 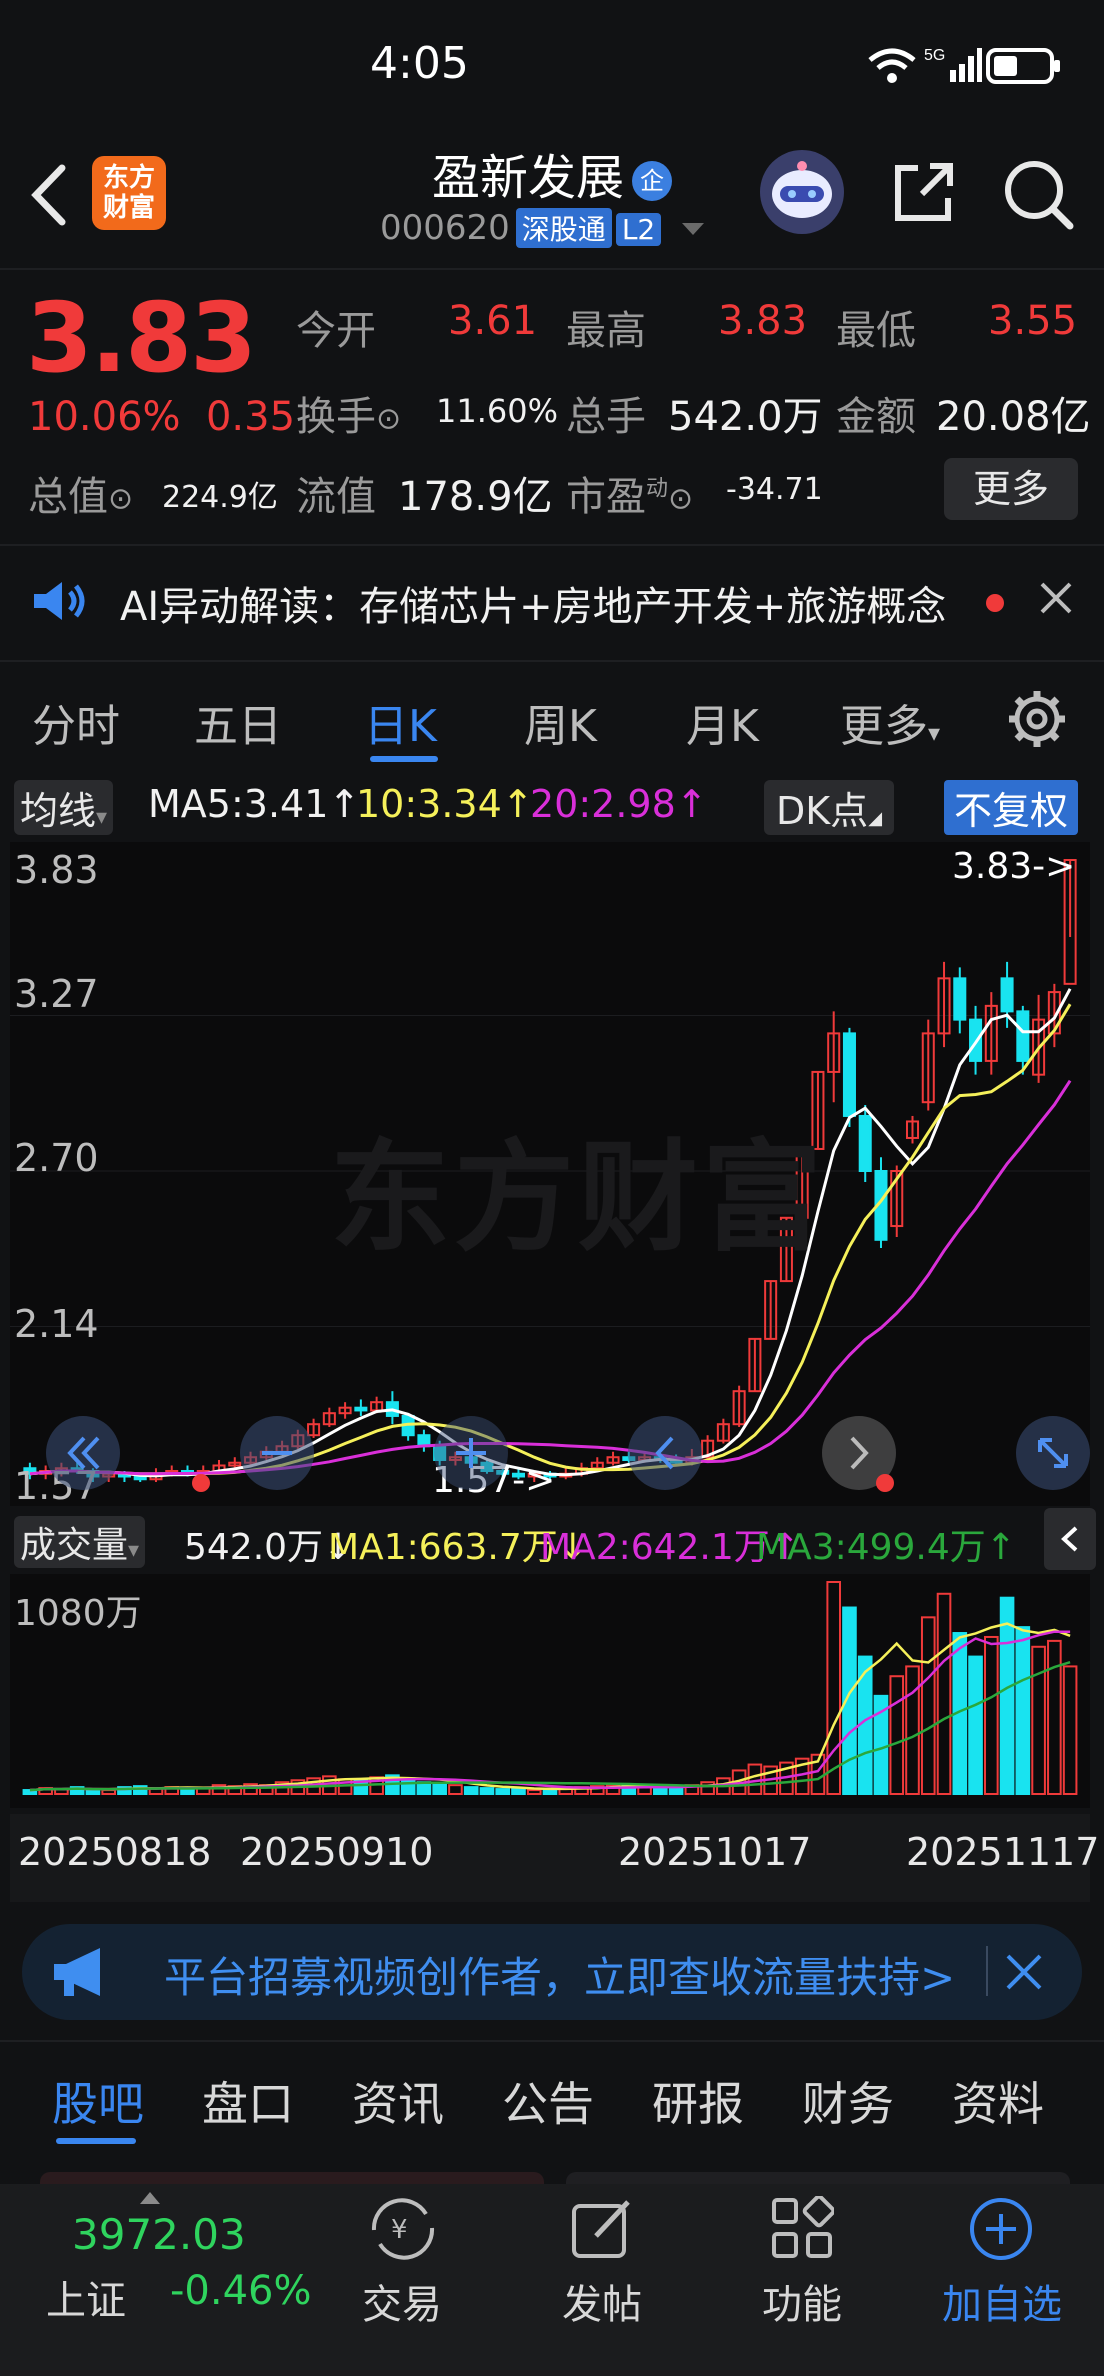 I want to click on no-adjust-button: 不复权, so click(x=1011, y=807).